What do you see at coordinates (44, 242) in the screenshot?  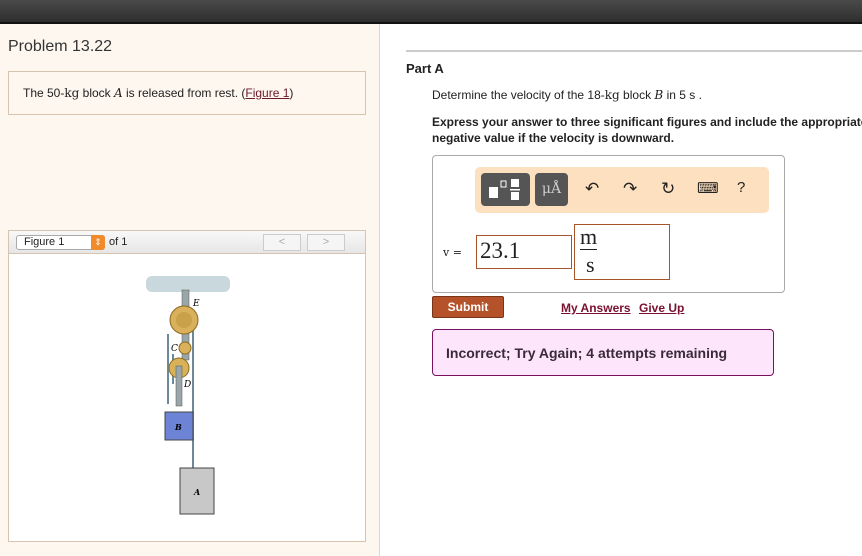 I see `figure-select-value: Figure 1` at bounding box center [44, 242].